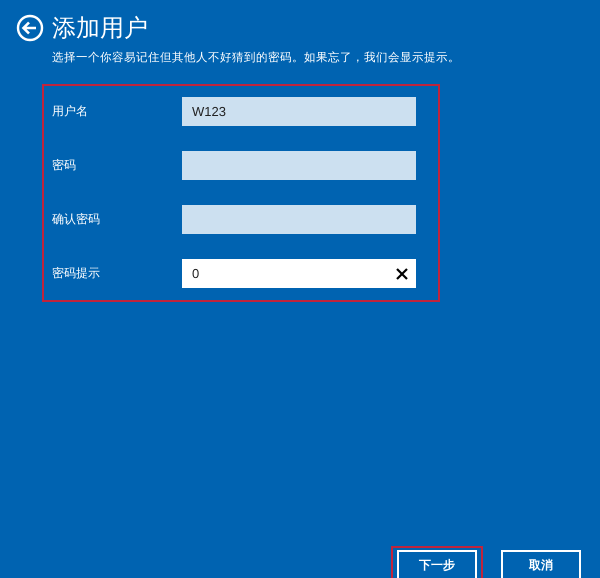 This screenshot has width=600, height=578. Describe the element at coordinates (64, 165) in the screenshot. I see `field-label: 密码` at that location.